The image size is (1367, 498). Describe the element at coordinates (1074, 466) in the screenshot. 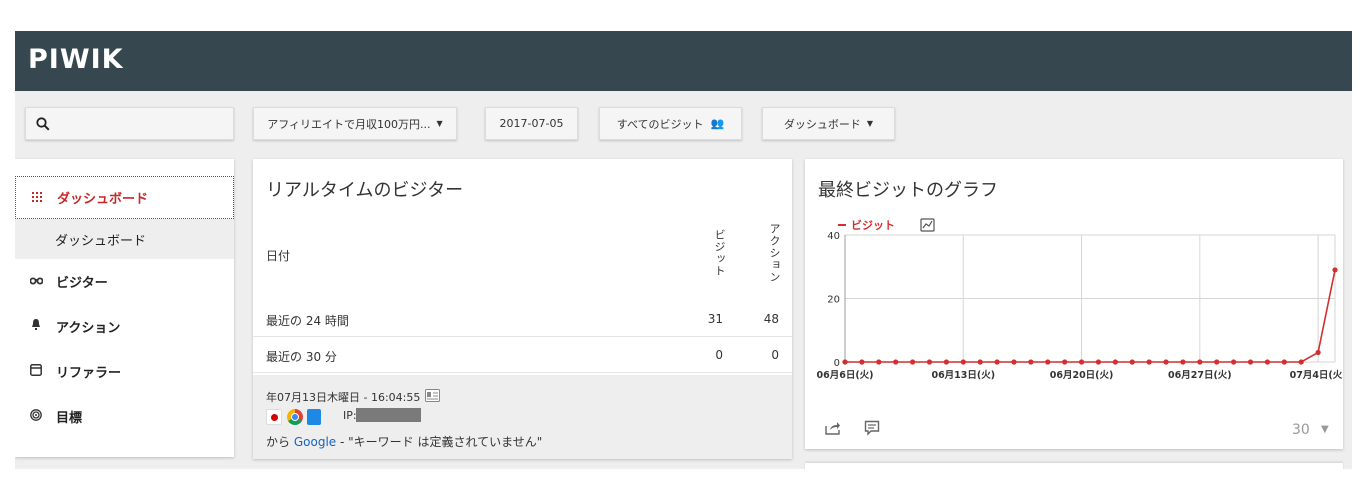

I see `next-widget-edge` at that location.